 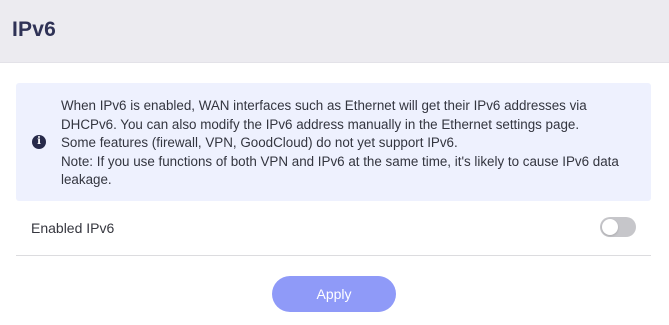 What do you see at coordinates (610, 227) in the screenshot?
I see `toggle-knob` at bounding box center [610, 227].